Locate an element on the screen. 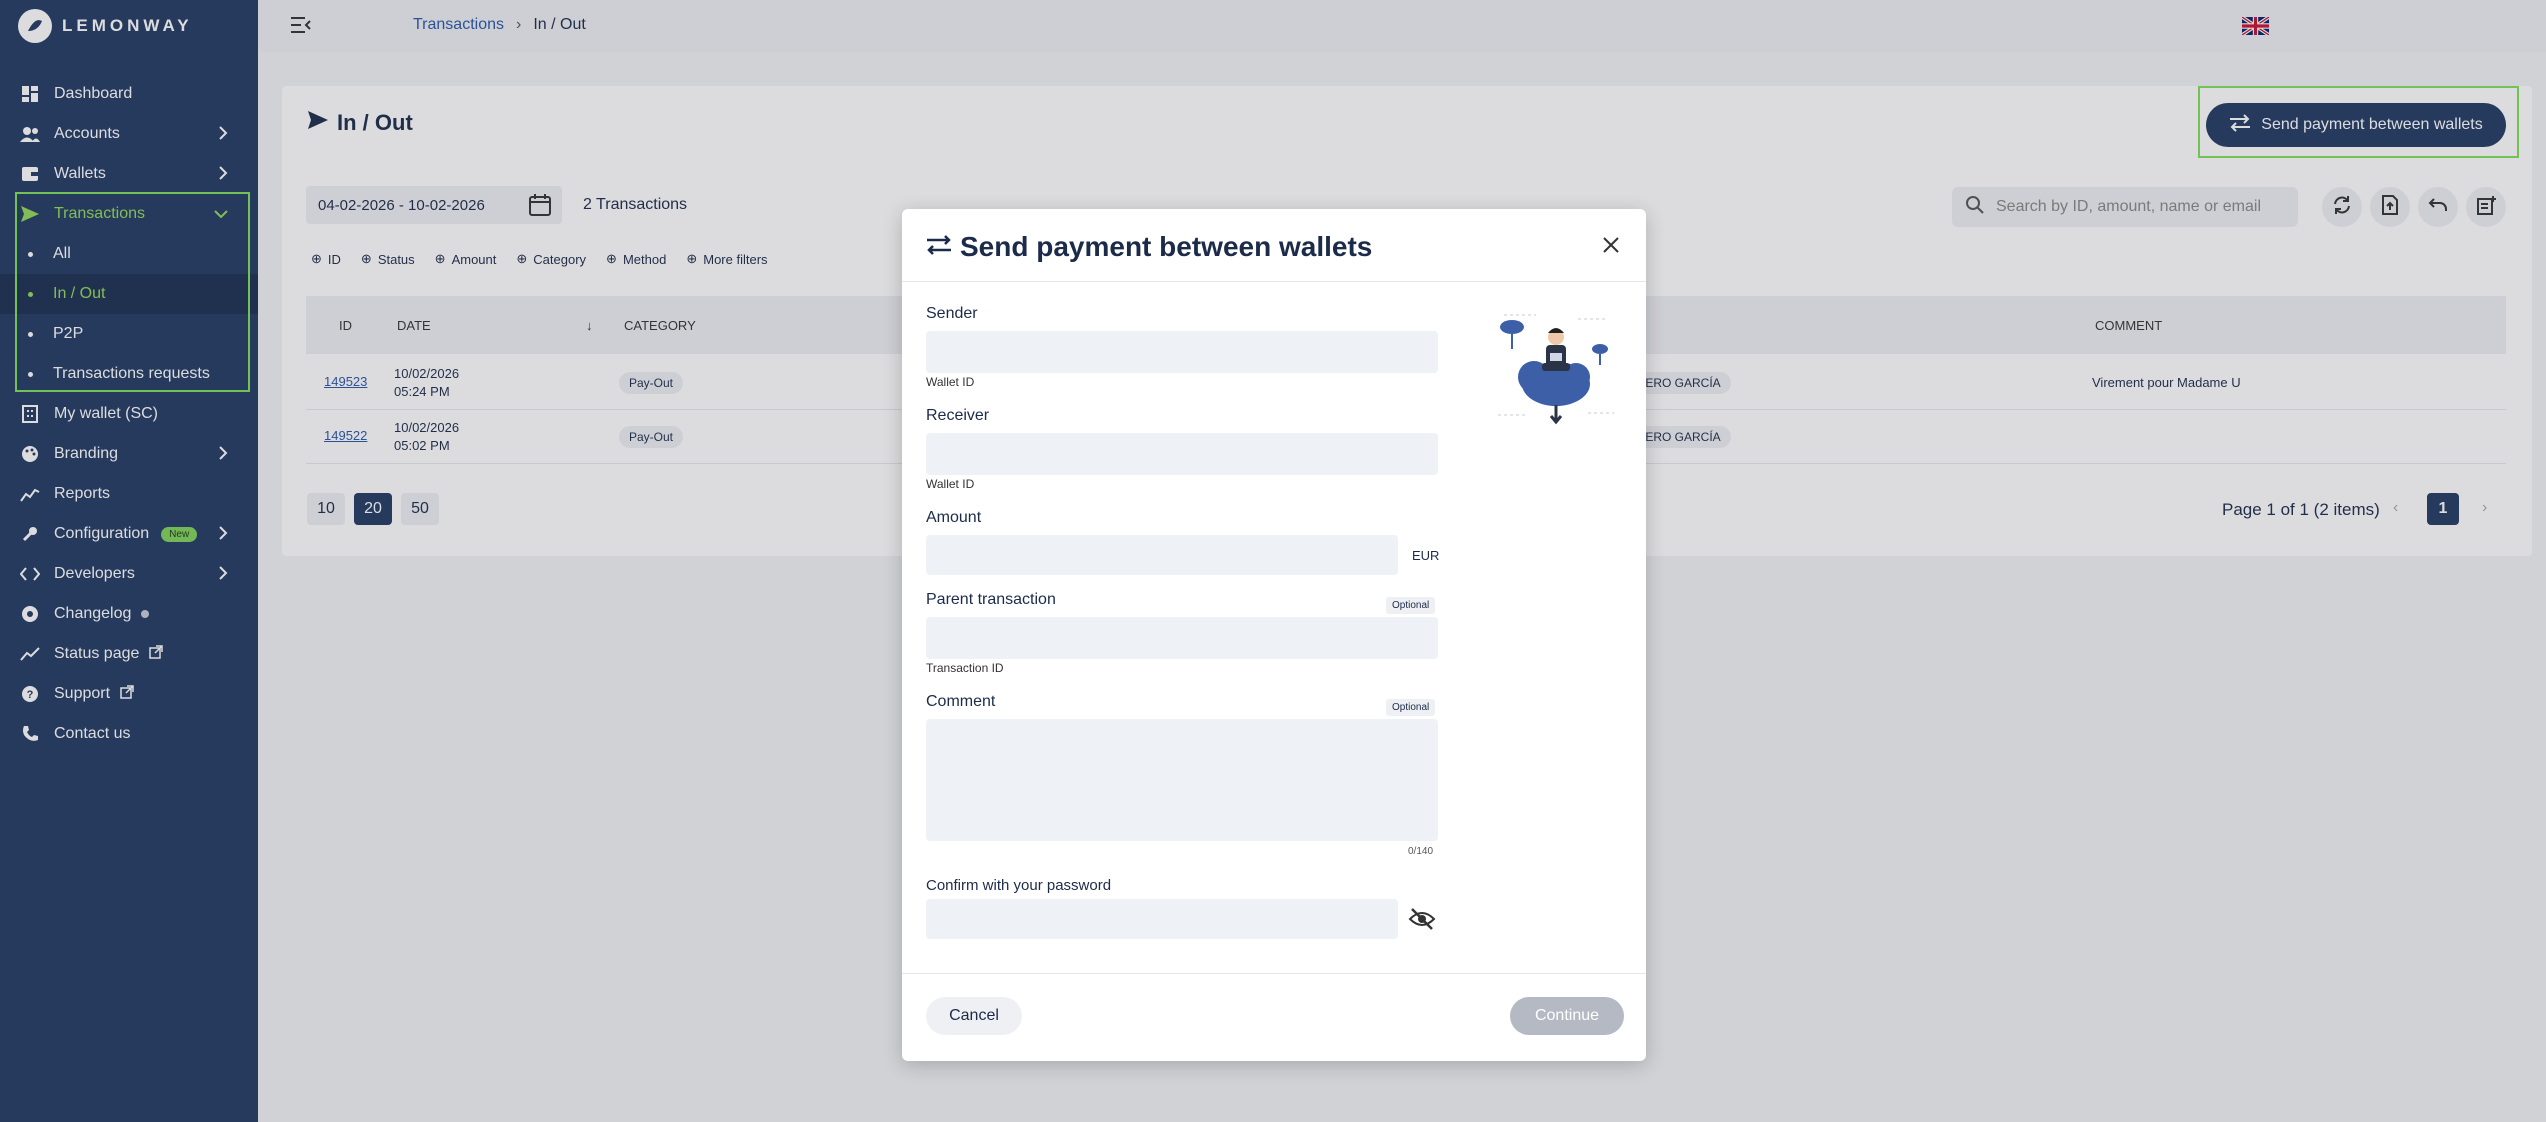 The image size is (2546, 1122). password-label: Confirm with your password is located at coordinates (1019, 885).